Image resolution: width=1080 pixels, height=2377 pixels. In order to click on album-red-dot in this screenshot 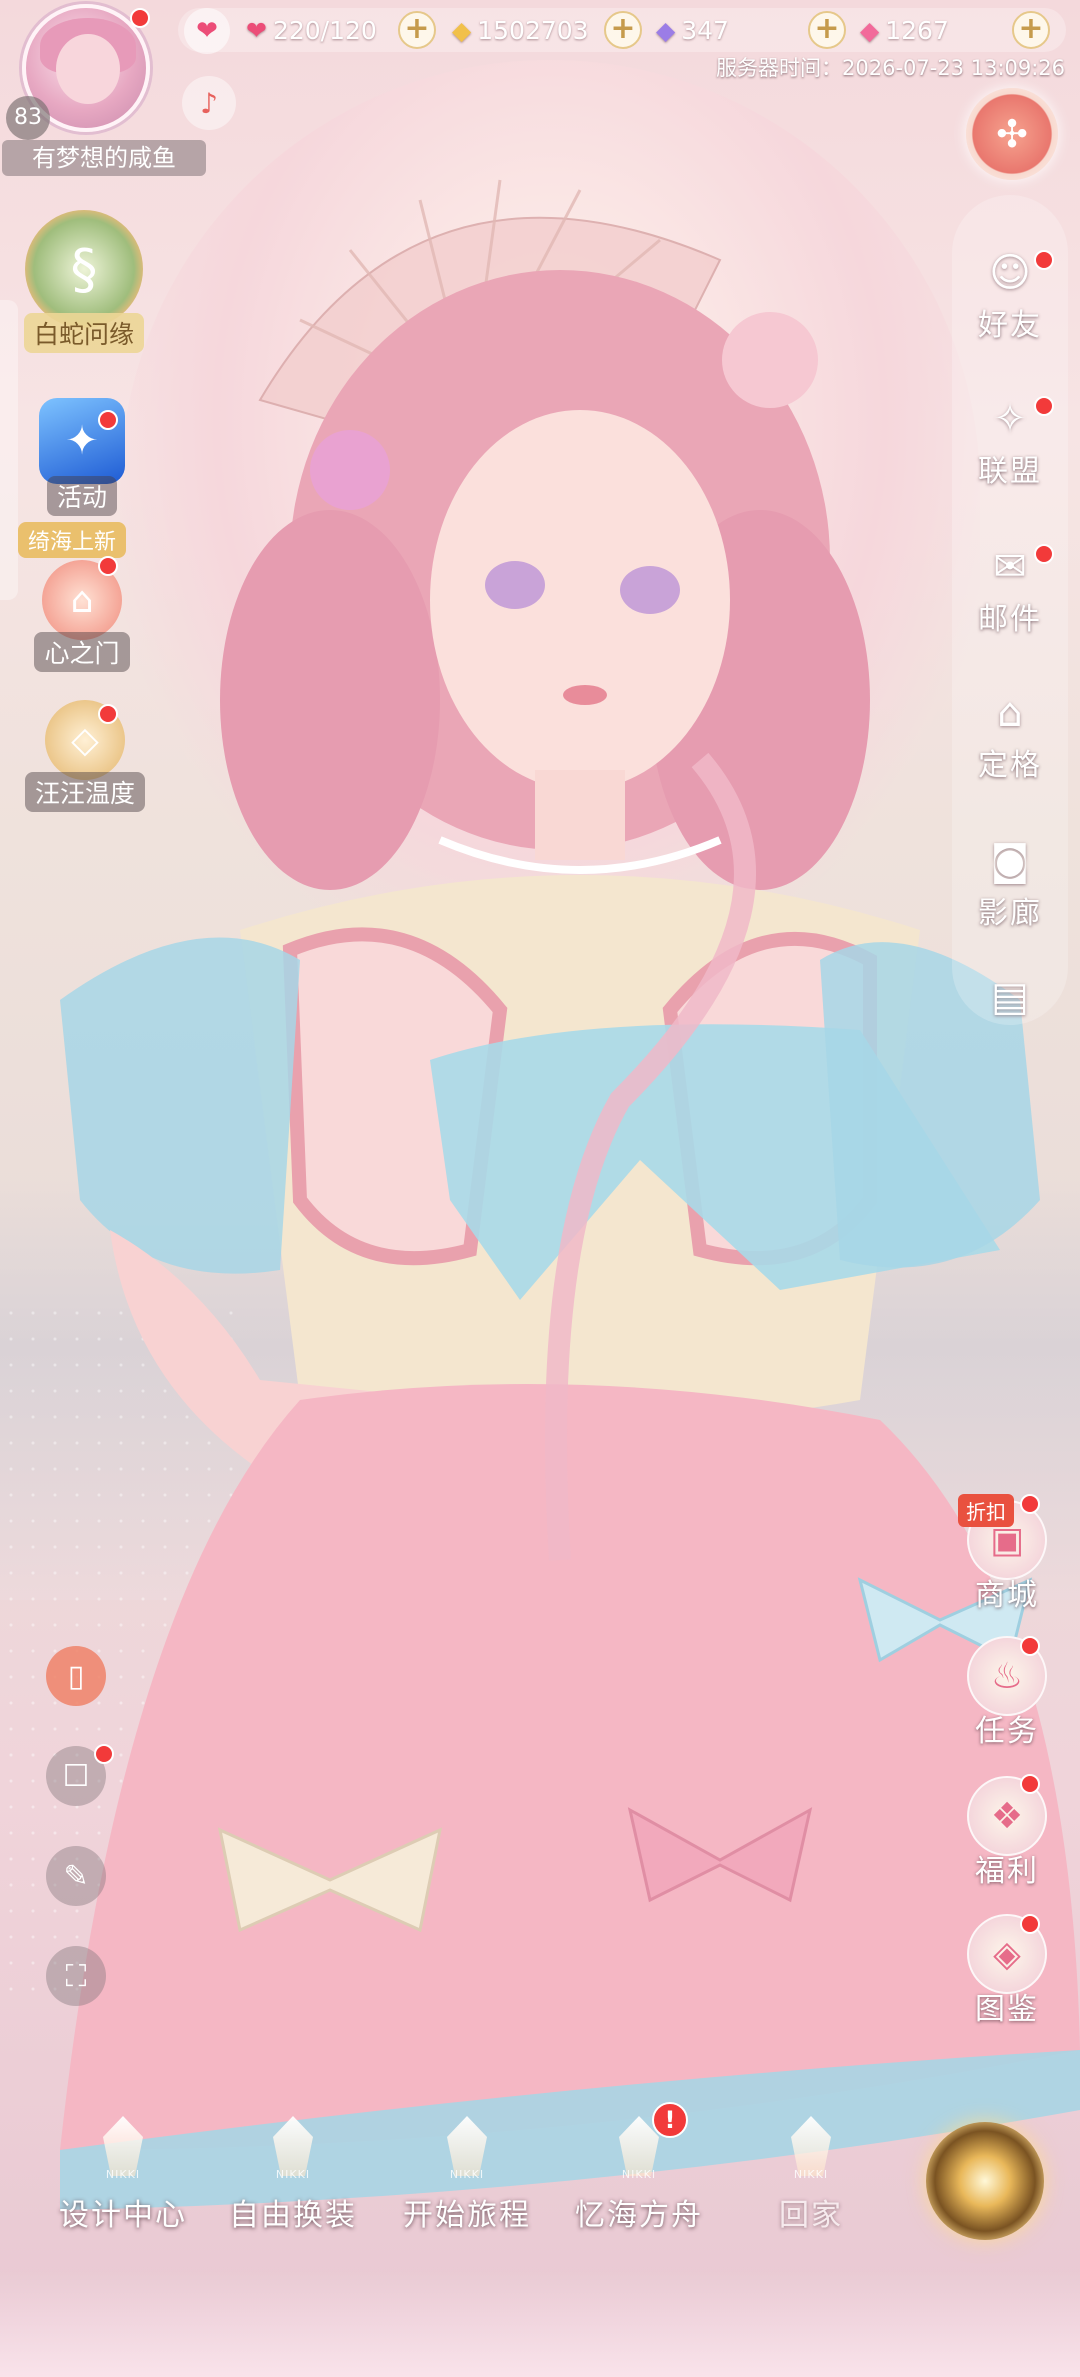, I will do `click(104, 1754)`.